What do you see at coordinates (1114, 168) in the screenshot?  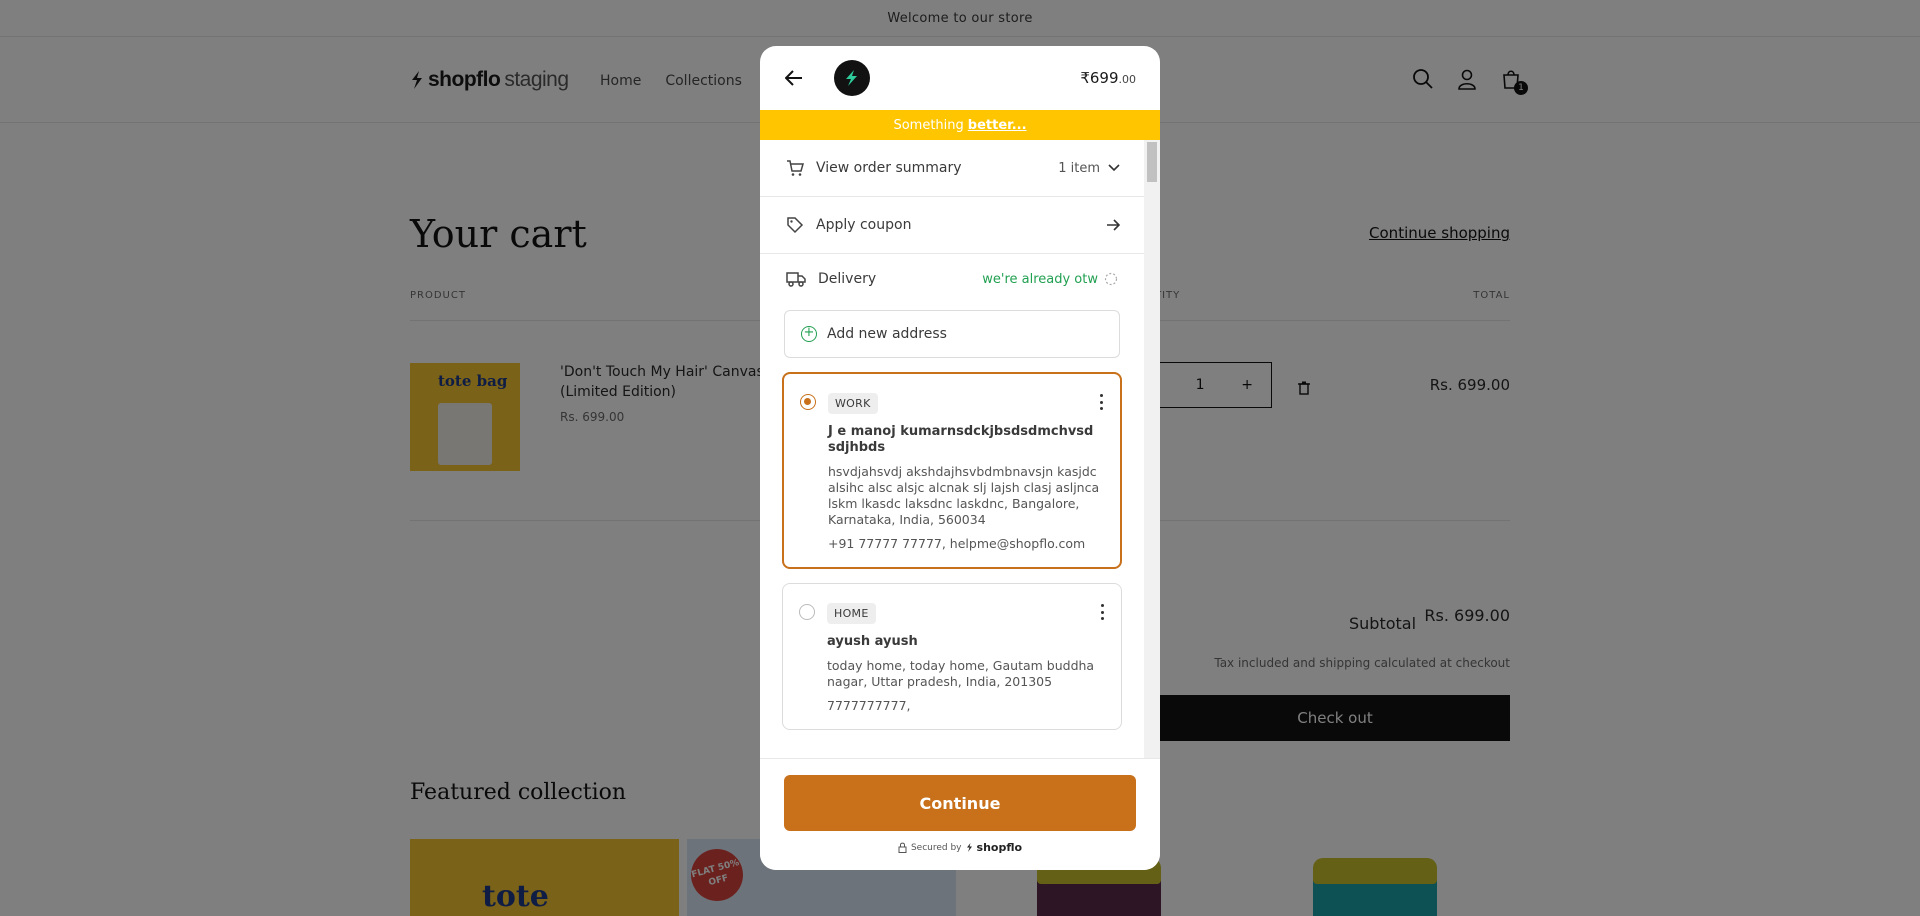 I see `chevron-down-icon` at bounding box center [1114, 168].